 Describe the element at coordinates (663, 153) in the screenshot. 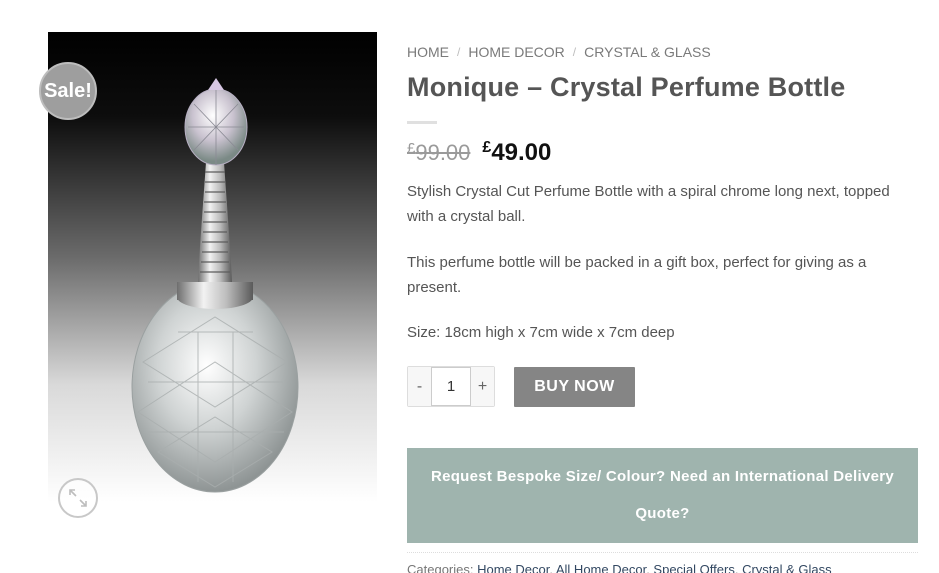

I see `price: £99.00 £49.00` at that location.